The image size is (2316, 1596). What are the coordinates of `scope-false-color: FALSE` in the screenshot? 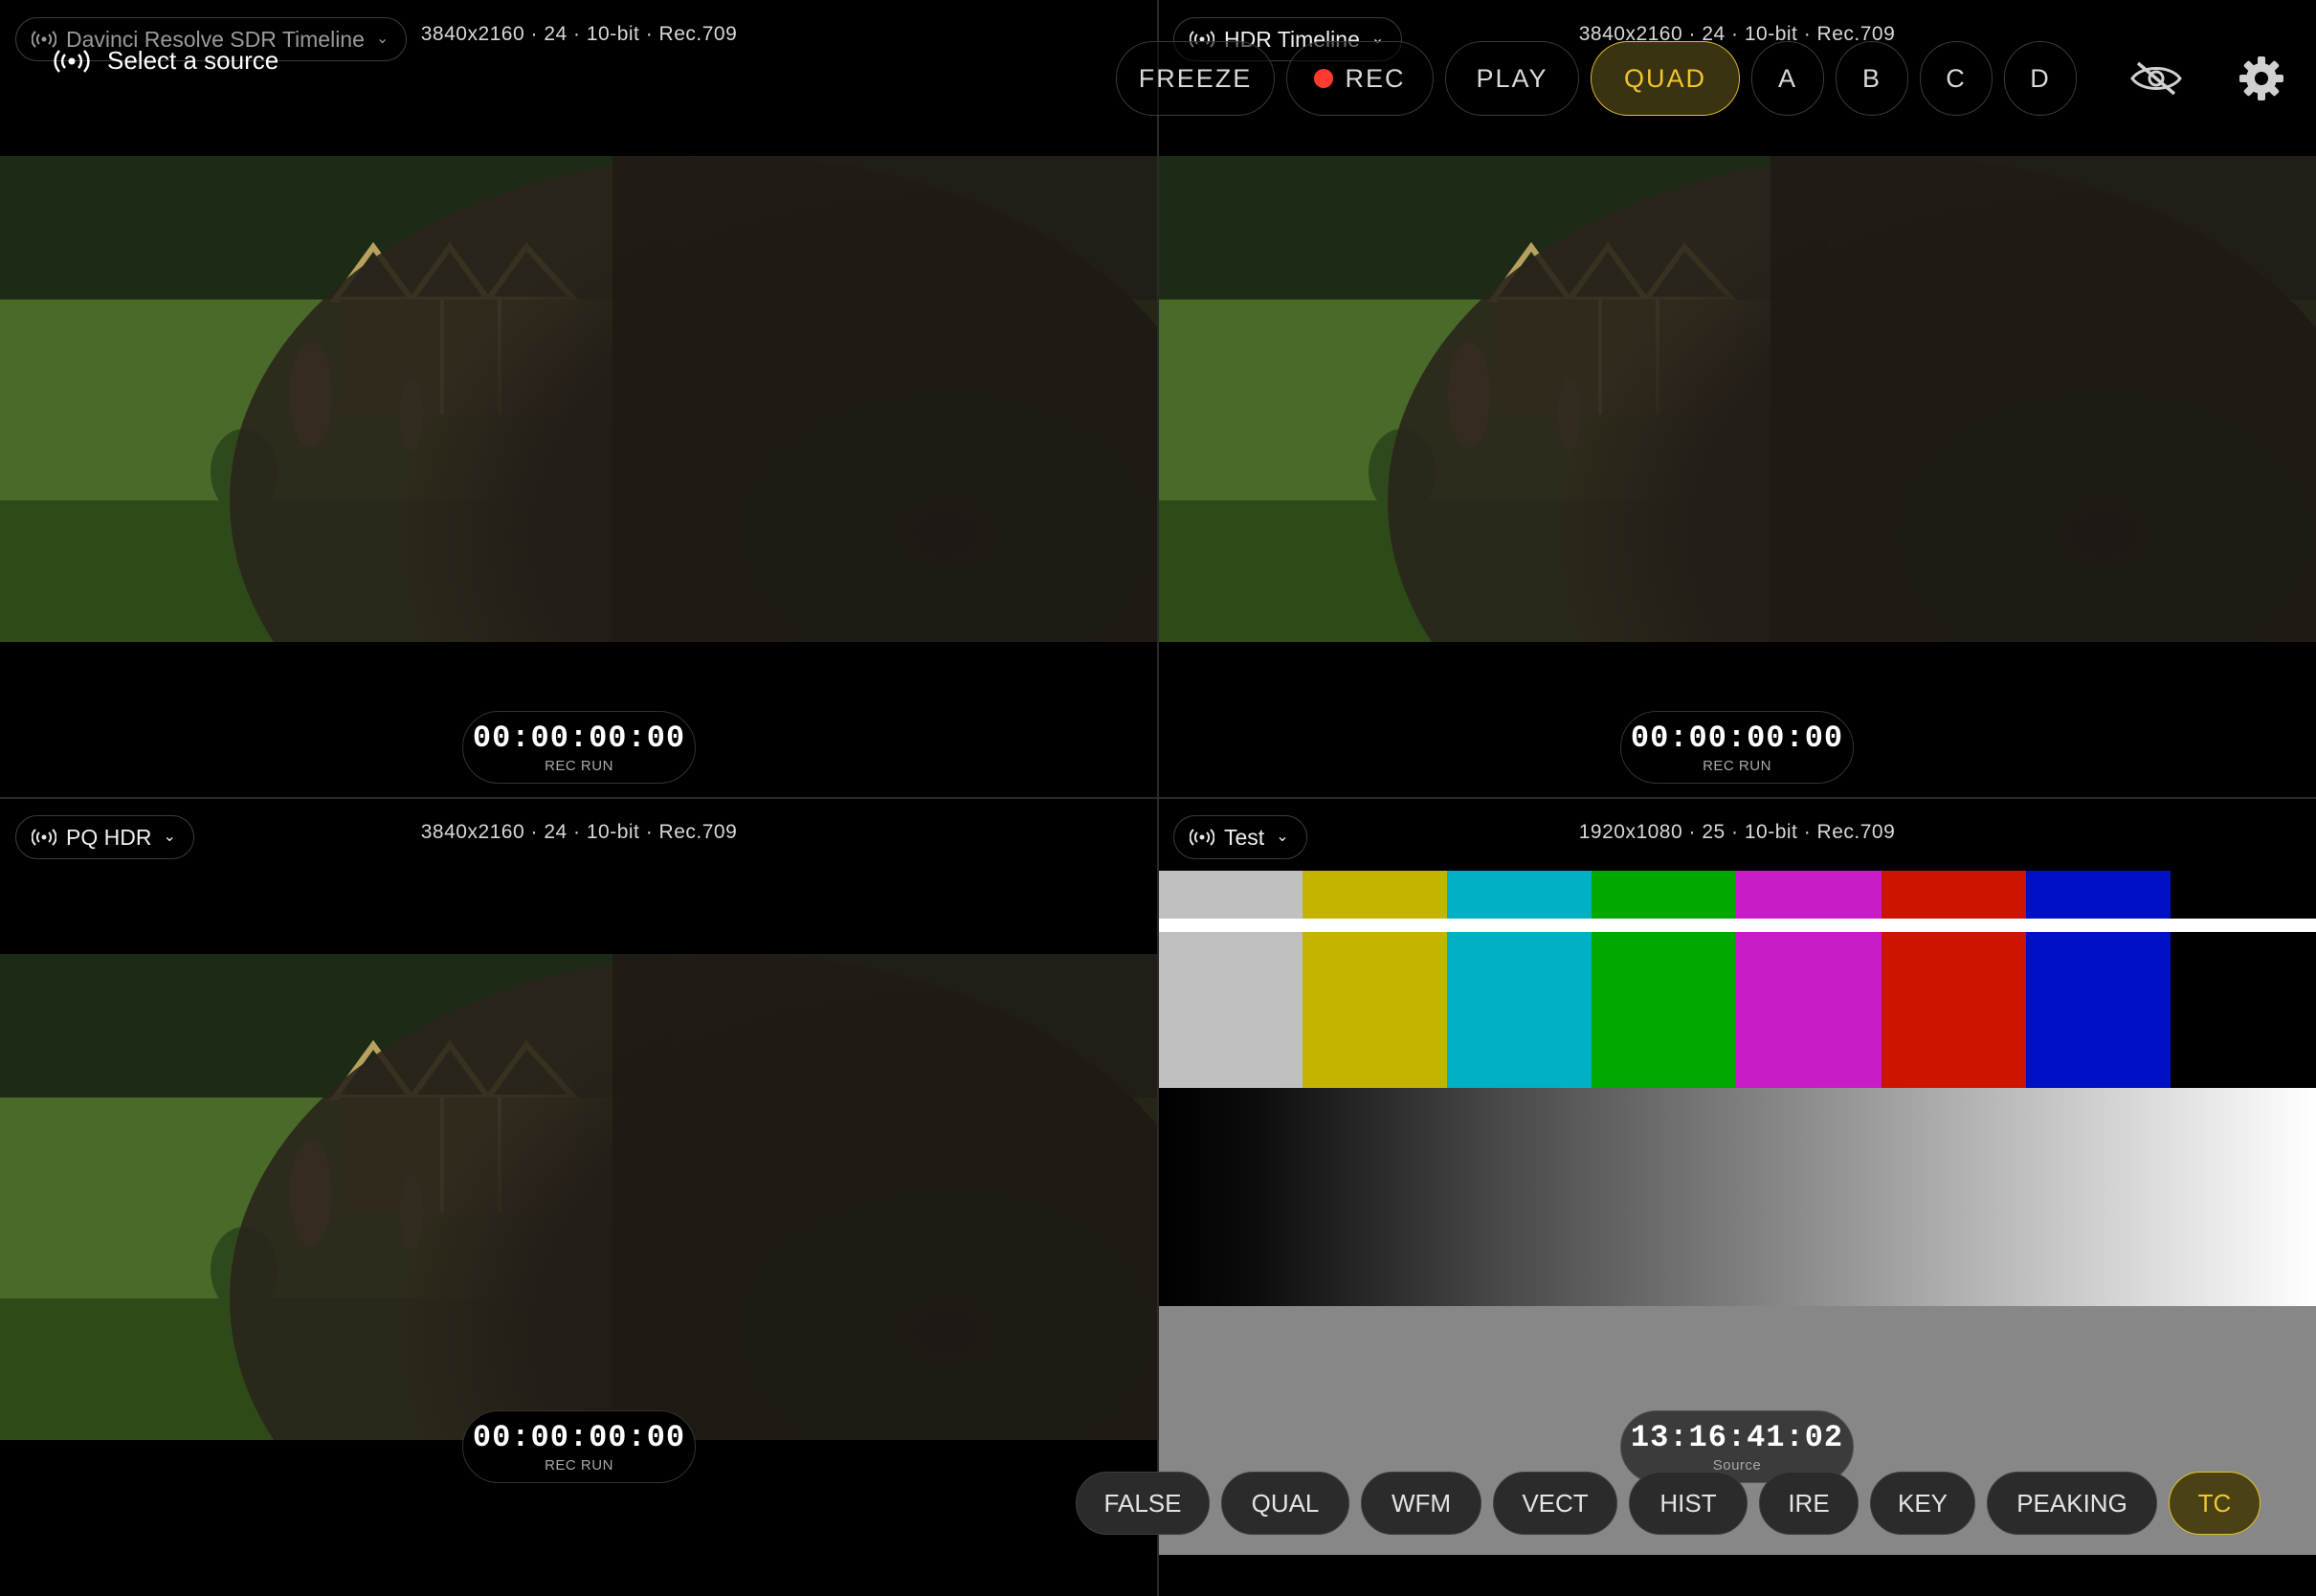 It's located at (1143, 1504).